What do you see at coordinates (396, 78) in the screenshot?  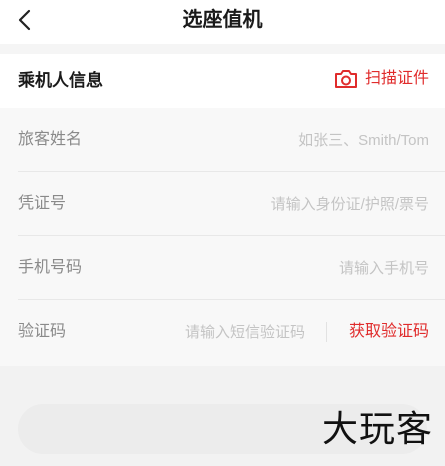 I see `scan-document-label: 扫描证件` at bounding box center [396, 78].